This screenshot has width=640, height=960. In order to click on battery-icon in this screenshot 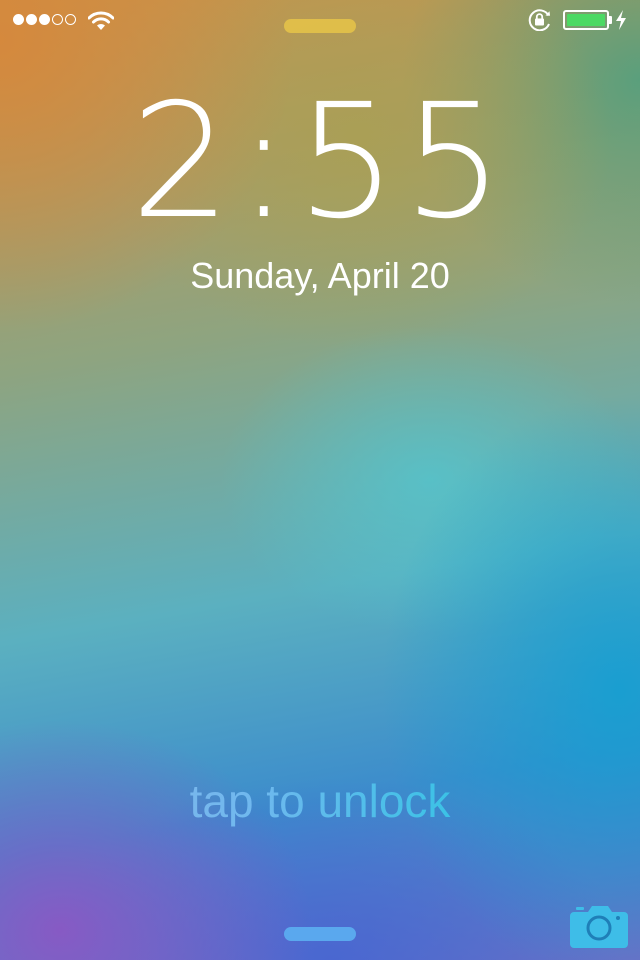, I will do `click(586, 20)`.